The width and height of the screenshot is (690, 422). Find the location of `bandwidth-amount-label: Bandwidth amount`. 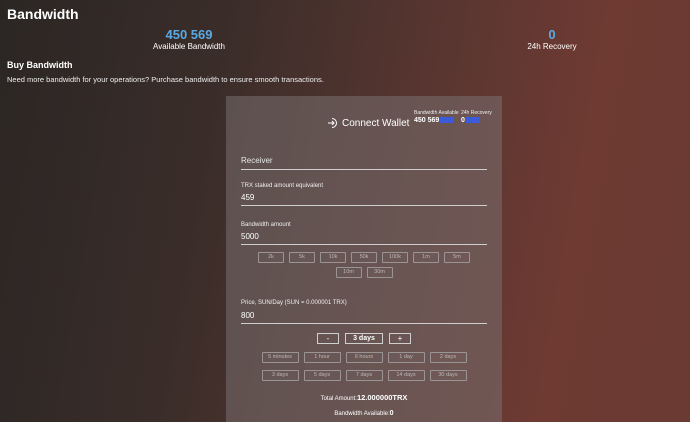

bandwidth-amount-label: Bandwidth amount is located at coordinates (266, 225).